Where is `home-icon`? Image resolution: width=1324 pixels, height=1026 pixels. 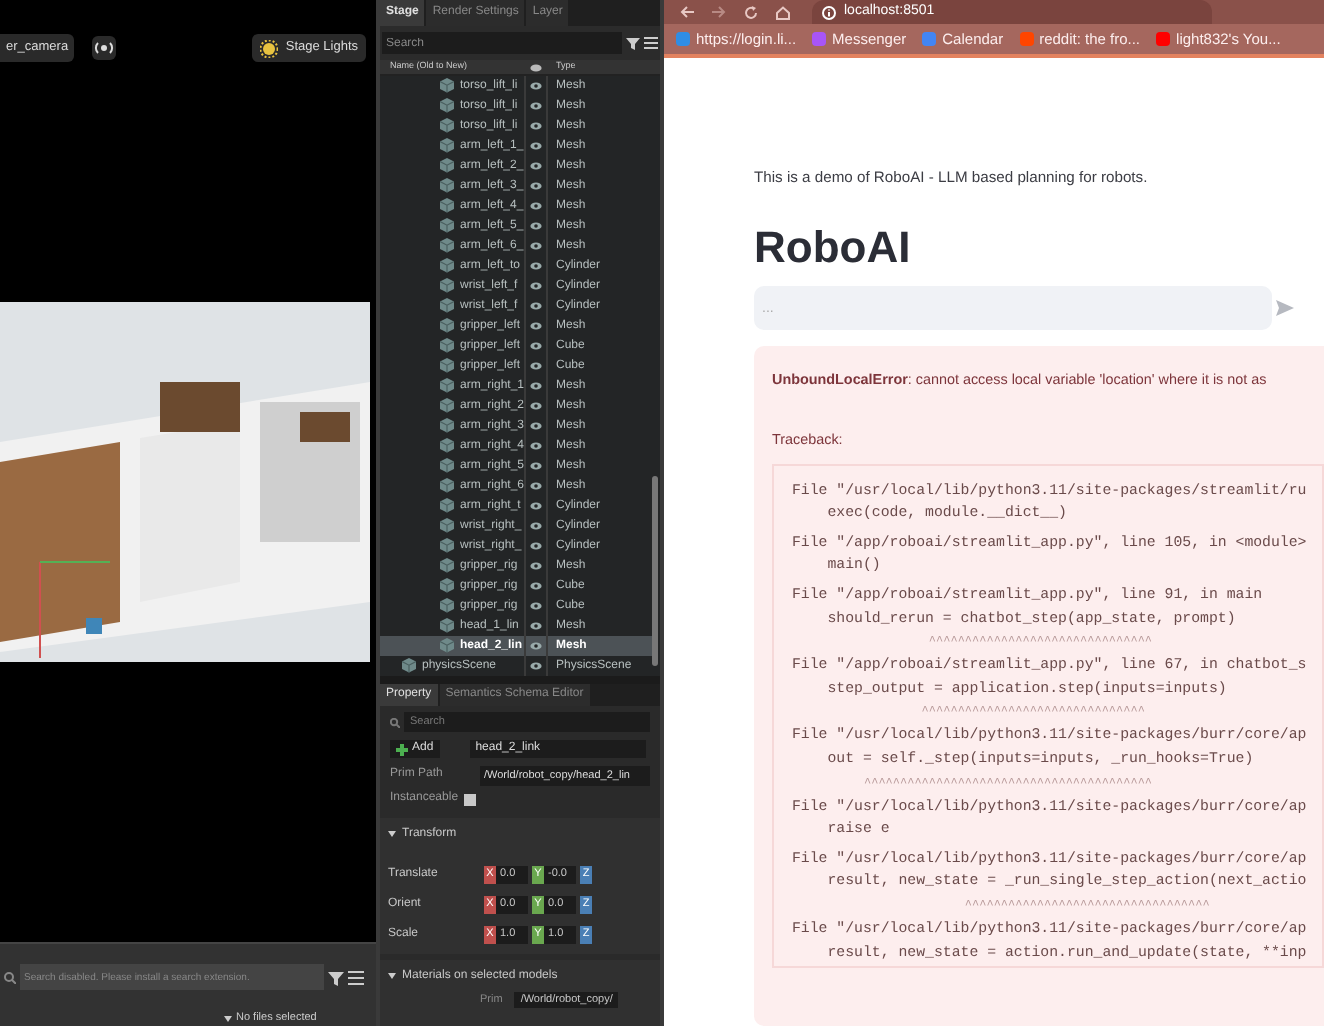 home-icon is located at coordinates (783, 12).